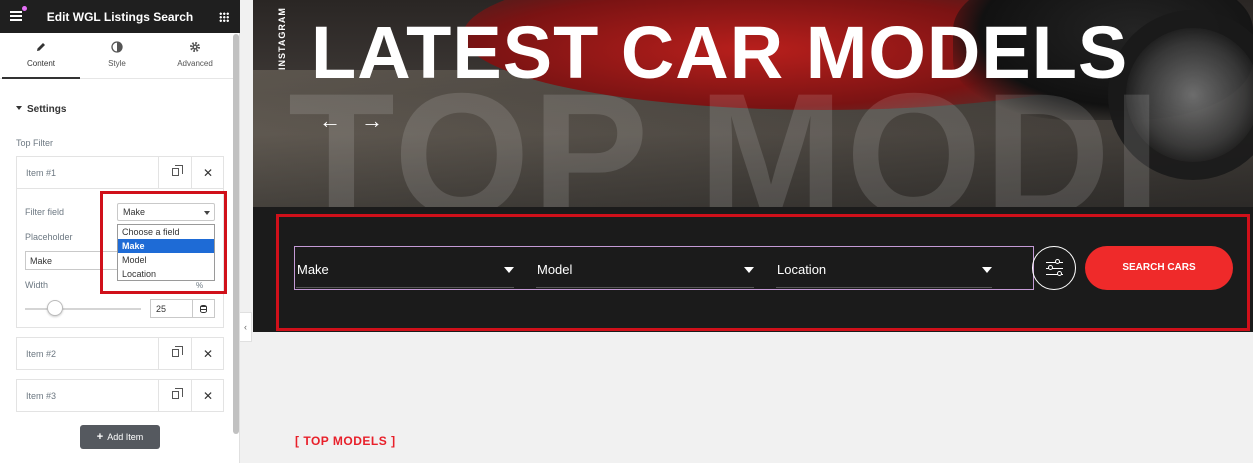 This screenshot has height=463, width=1253. What do you see at coordinates (405, 271) in the screenshot?
I see `make-select: Make` at bounding box center [405, 271].